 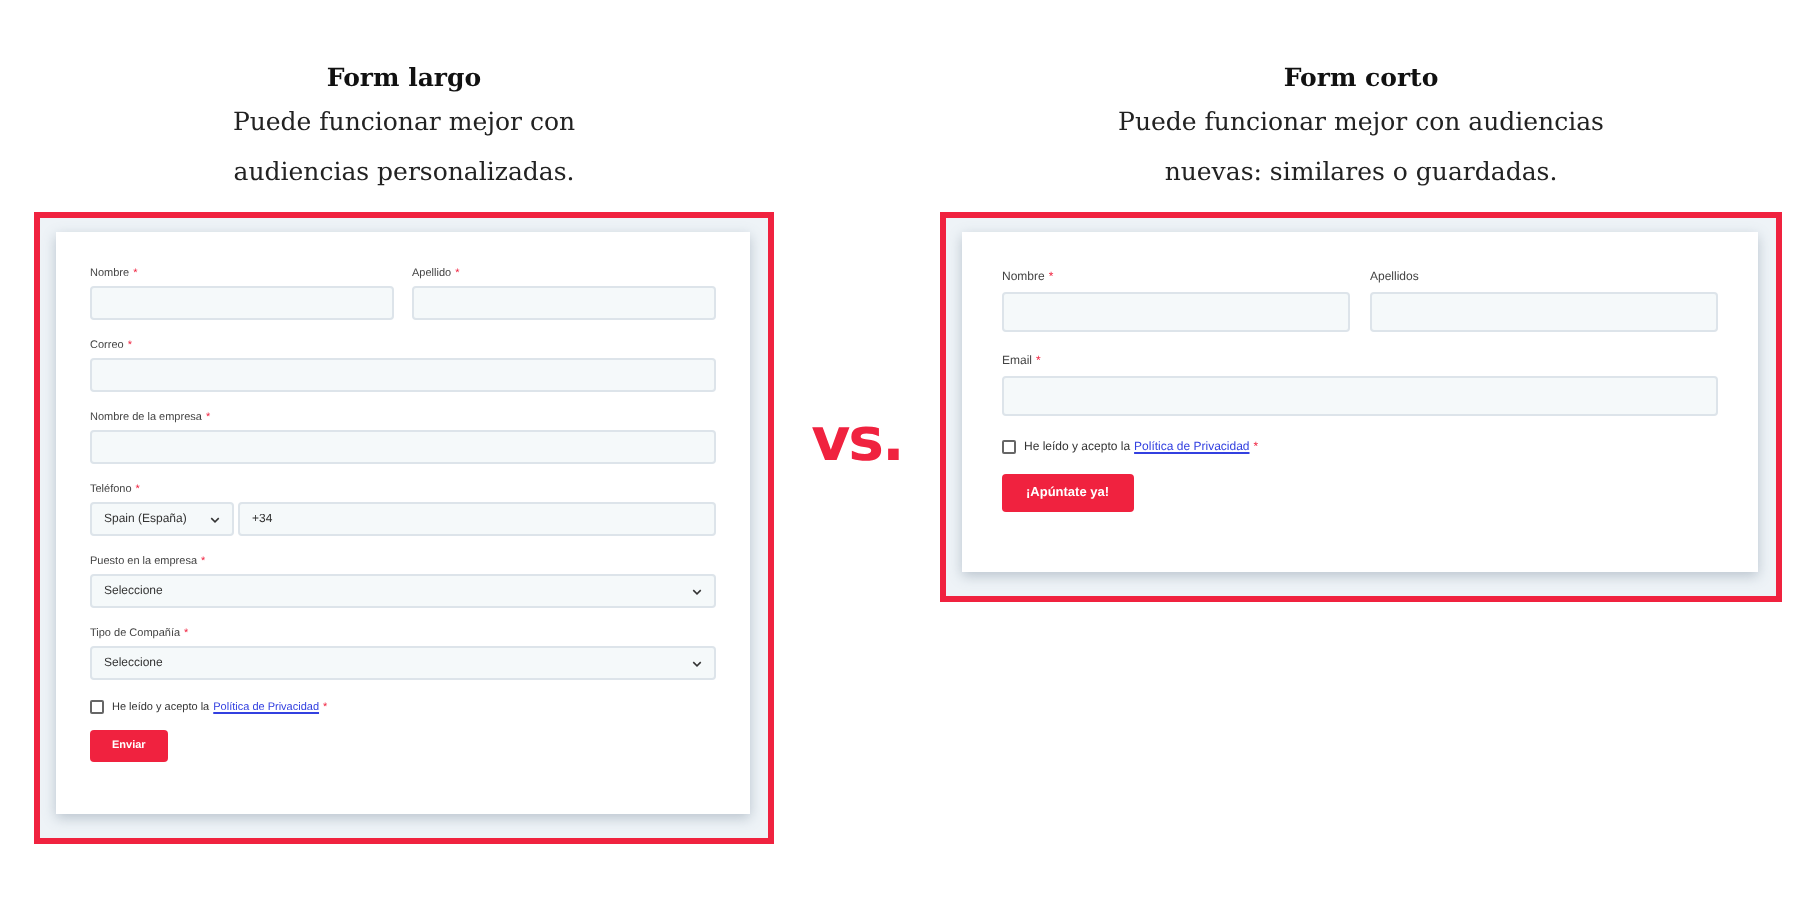 I want to click on panel-subtitle: Puede funcionar mejor con, so click(x=404, y=122).